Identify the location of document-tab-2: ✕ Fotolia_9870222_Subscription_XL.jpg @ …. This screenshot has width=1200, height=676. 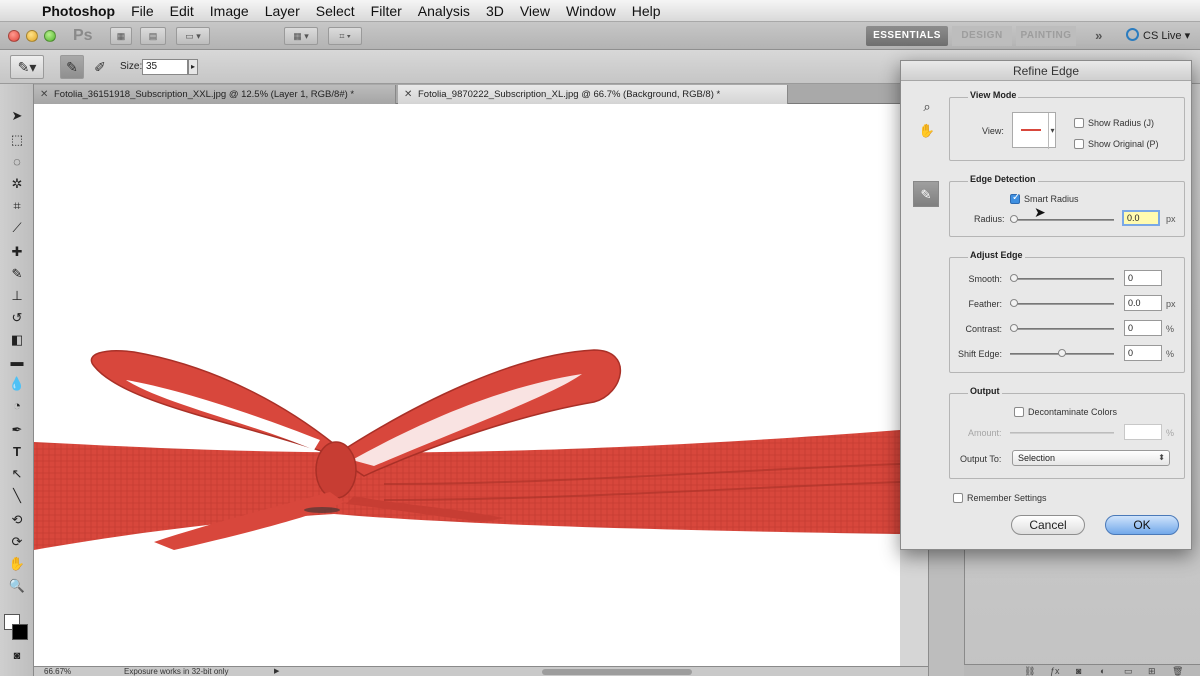
(593, 94).